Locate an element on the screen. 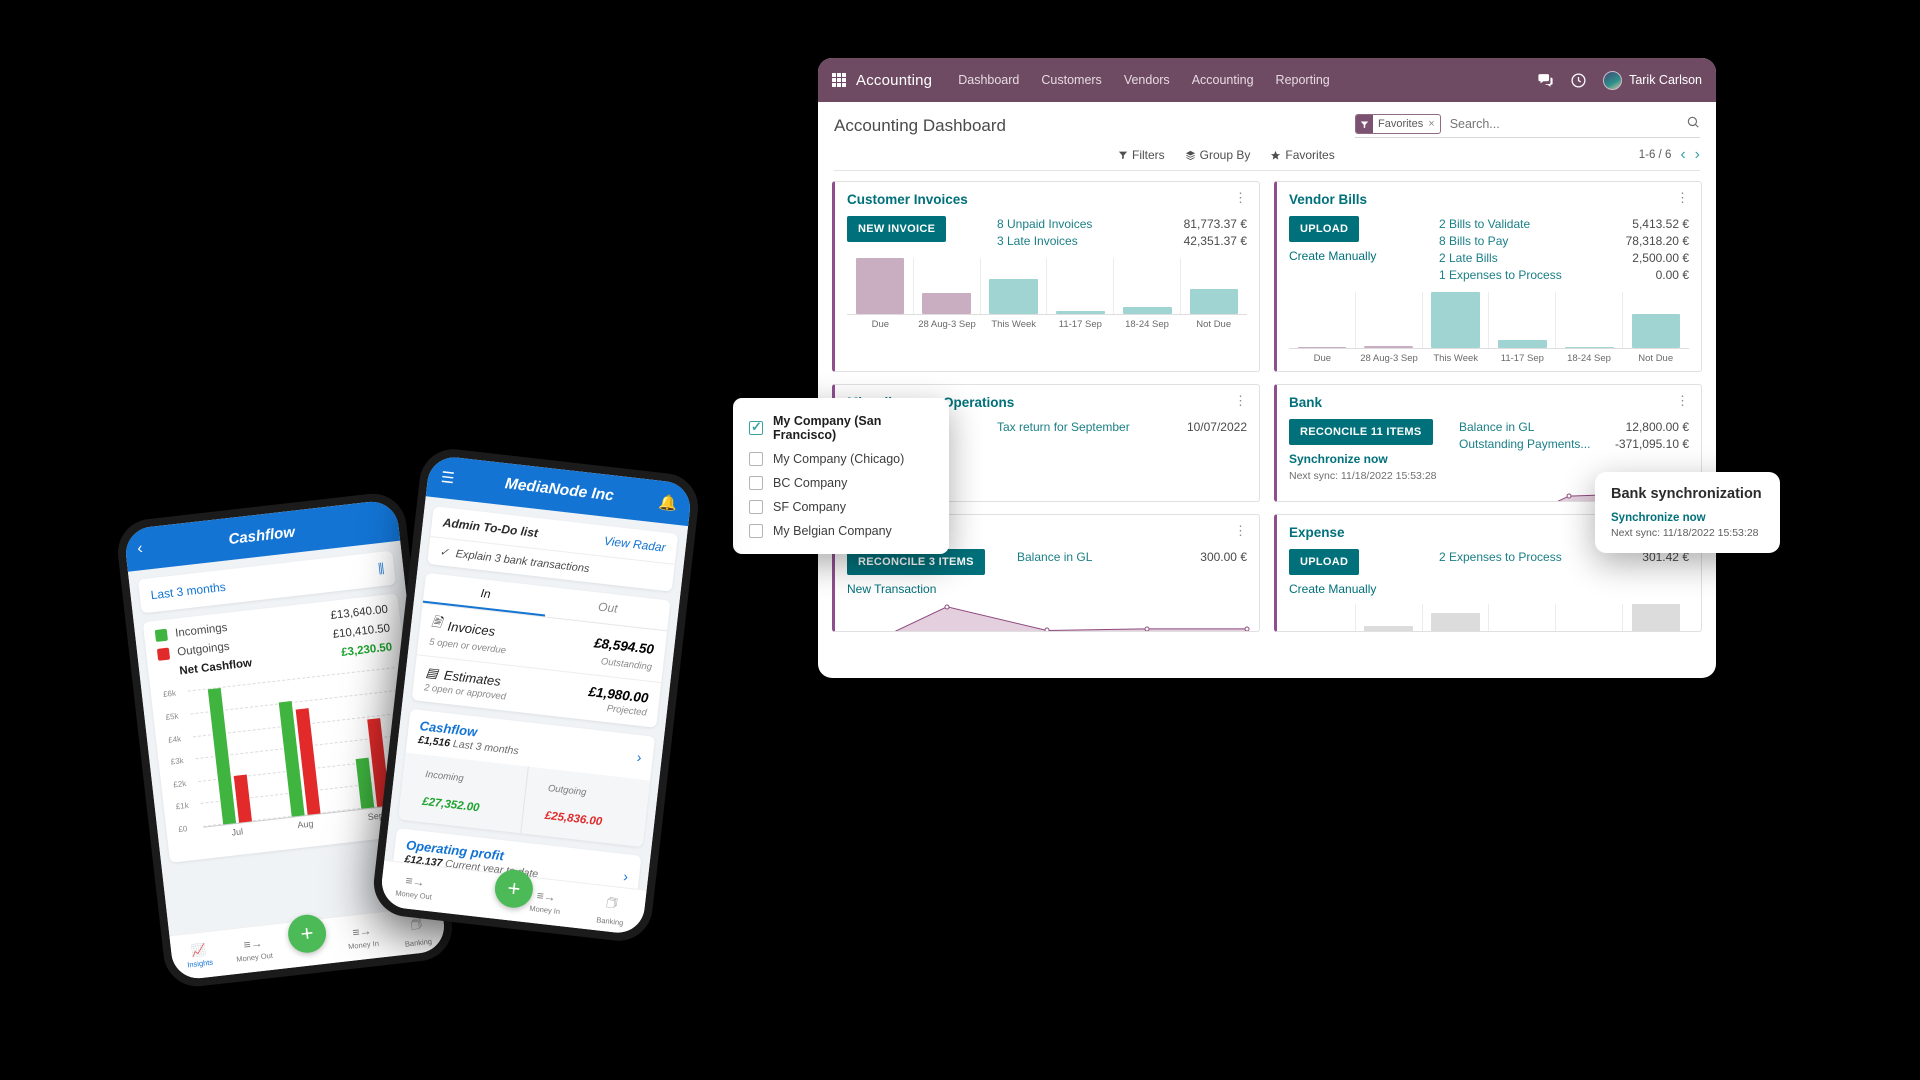 The height and width of the screenshot is (1080, 1920). todo-title: Admin To-Do list is located at coordinates (490, 528).